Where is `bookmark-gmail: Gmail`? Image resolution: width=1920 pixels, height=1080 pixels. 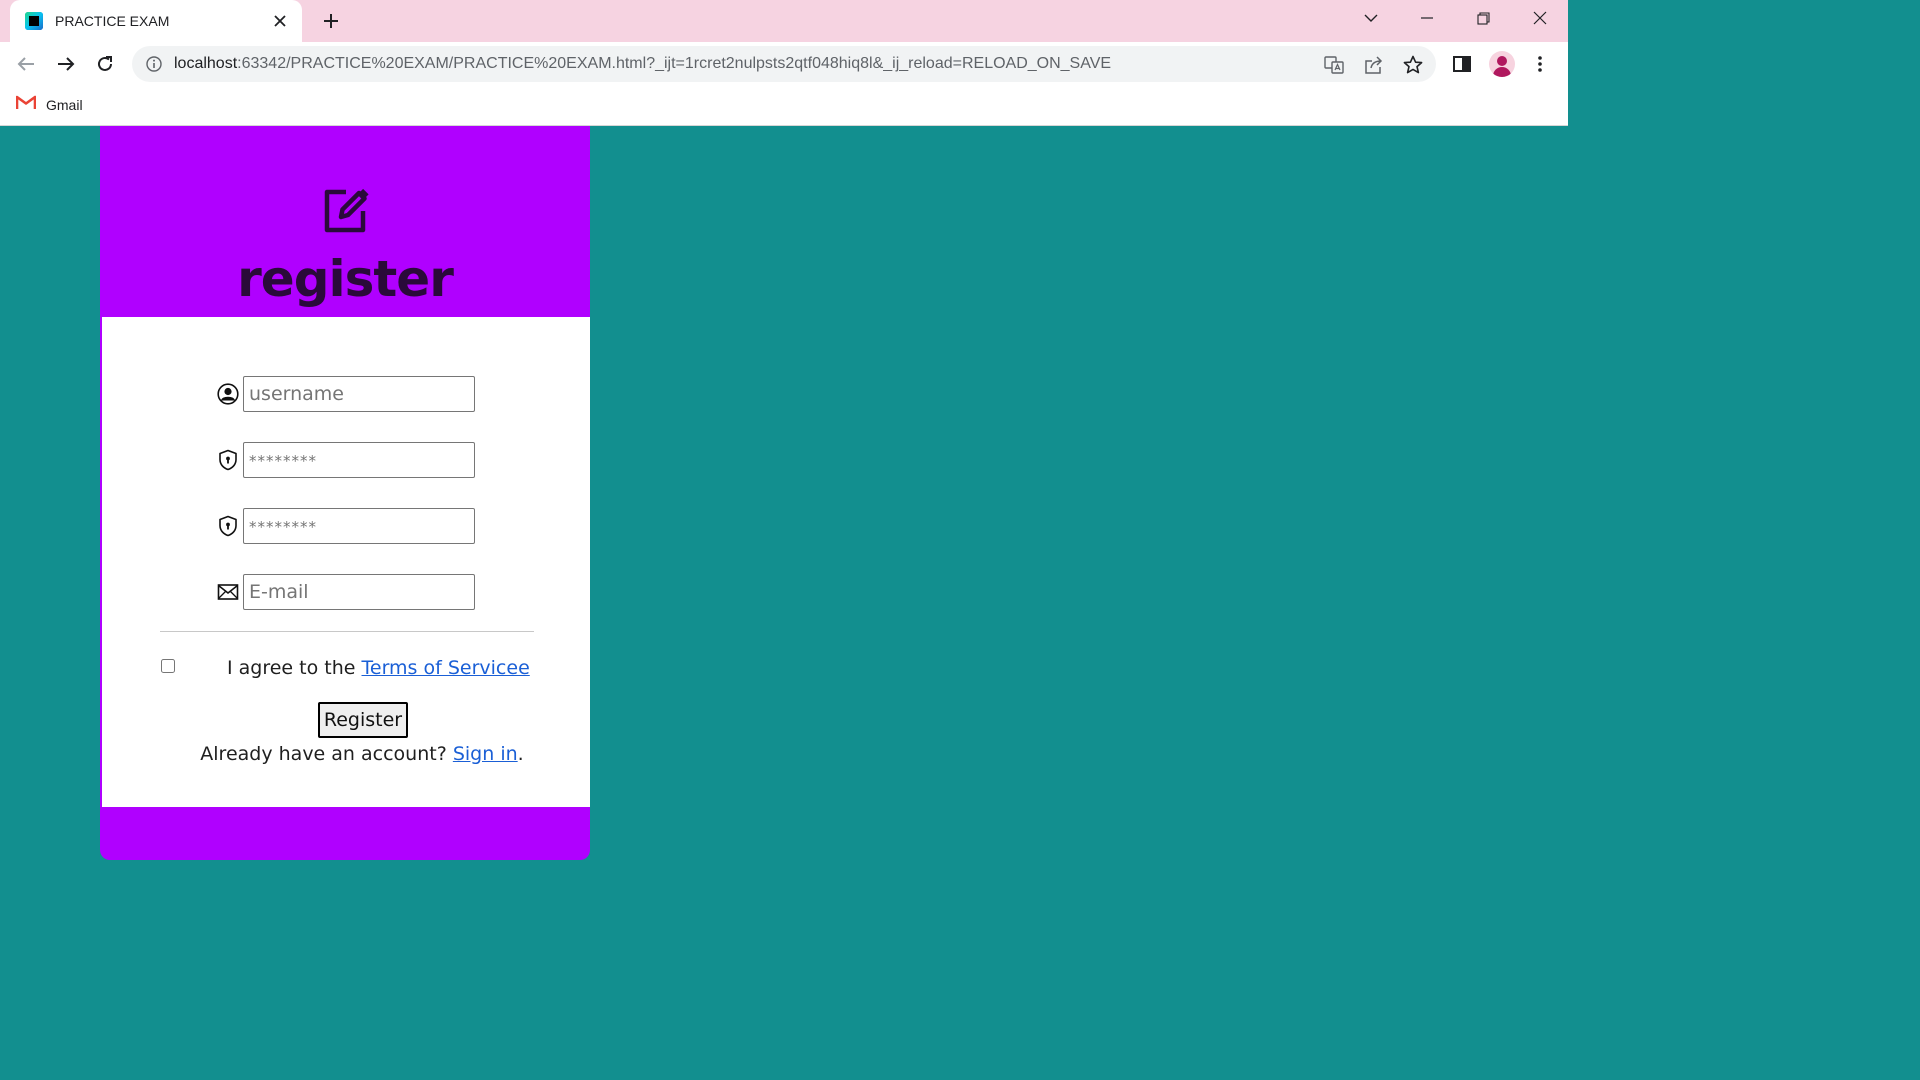 bookmark-gmail: Gmail is located at coordinates (49, 104).